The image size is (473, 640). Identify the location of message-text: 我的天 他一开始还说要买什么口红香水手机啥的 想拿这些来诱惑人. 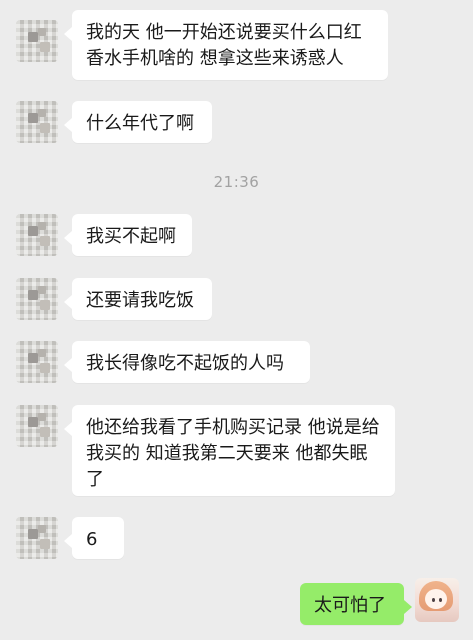
(224, 46).